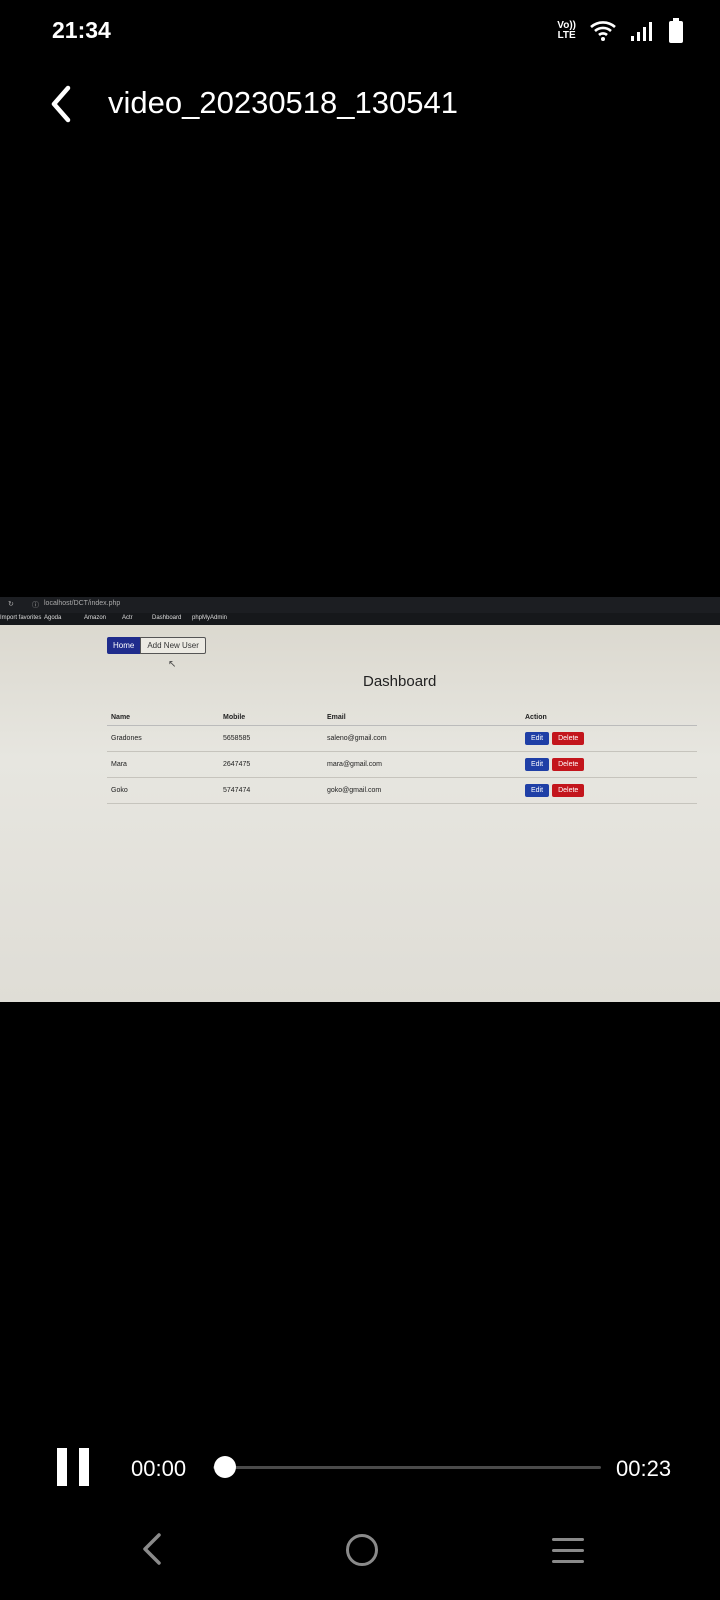  I want to click on bookmark-item: Amazon, so click(95, 618).